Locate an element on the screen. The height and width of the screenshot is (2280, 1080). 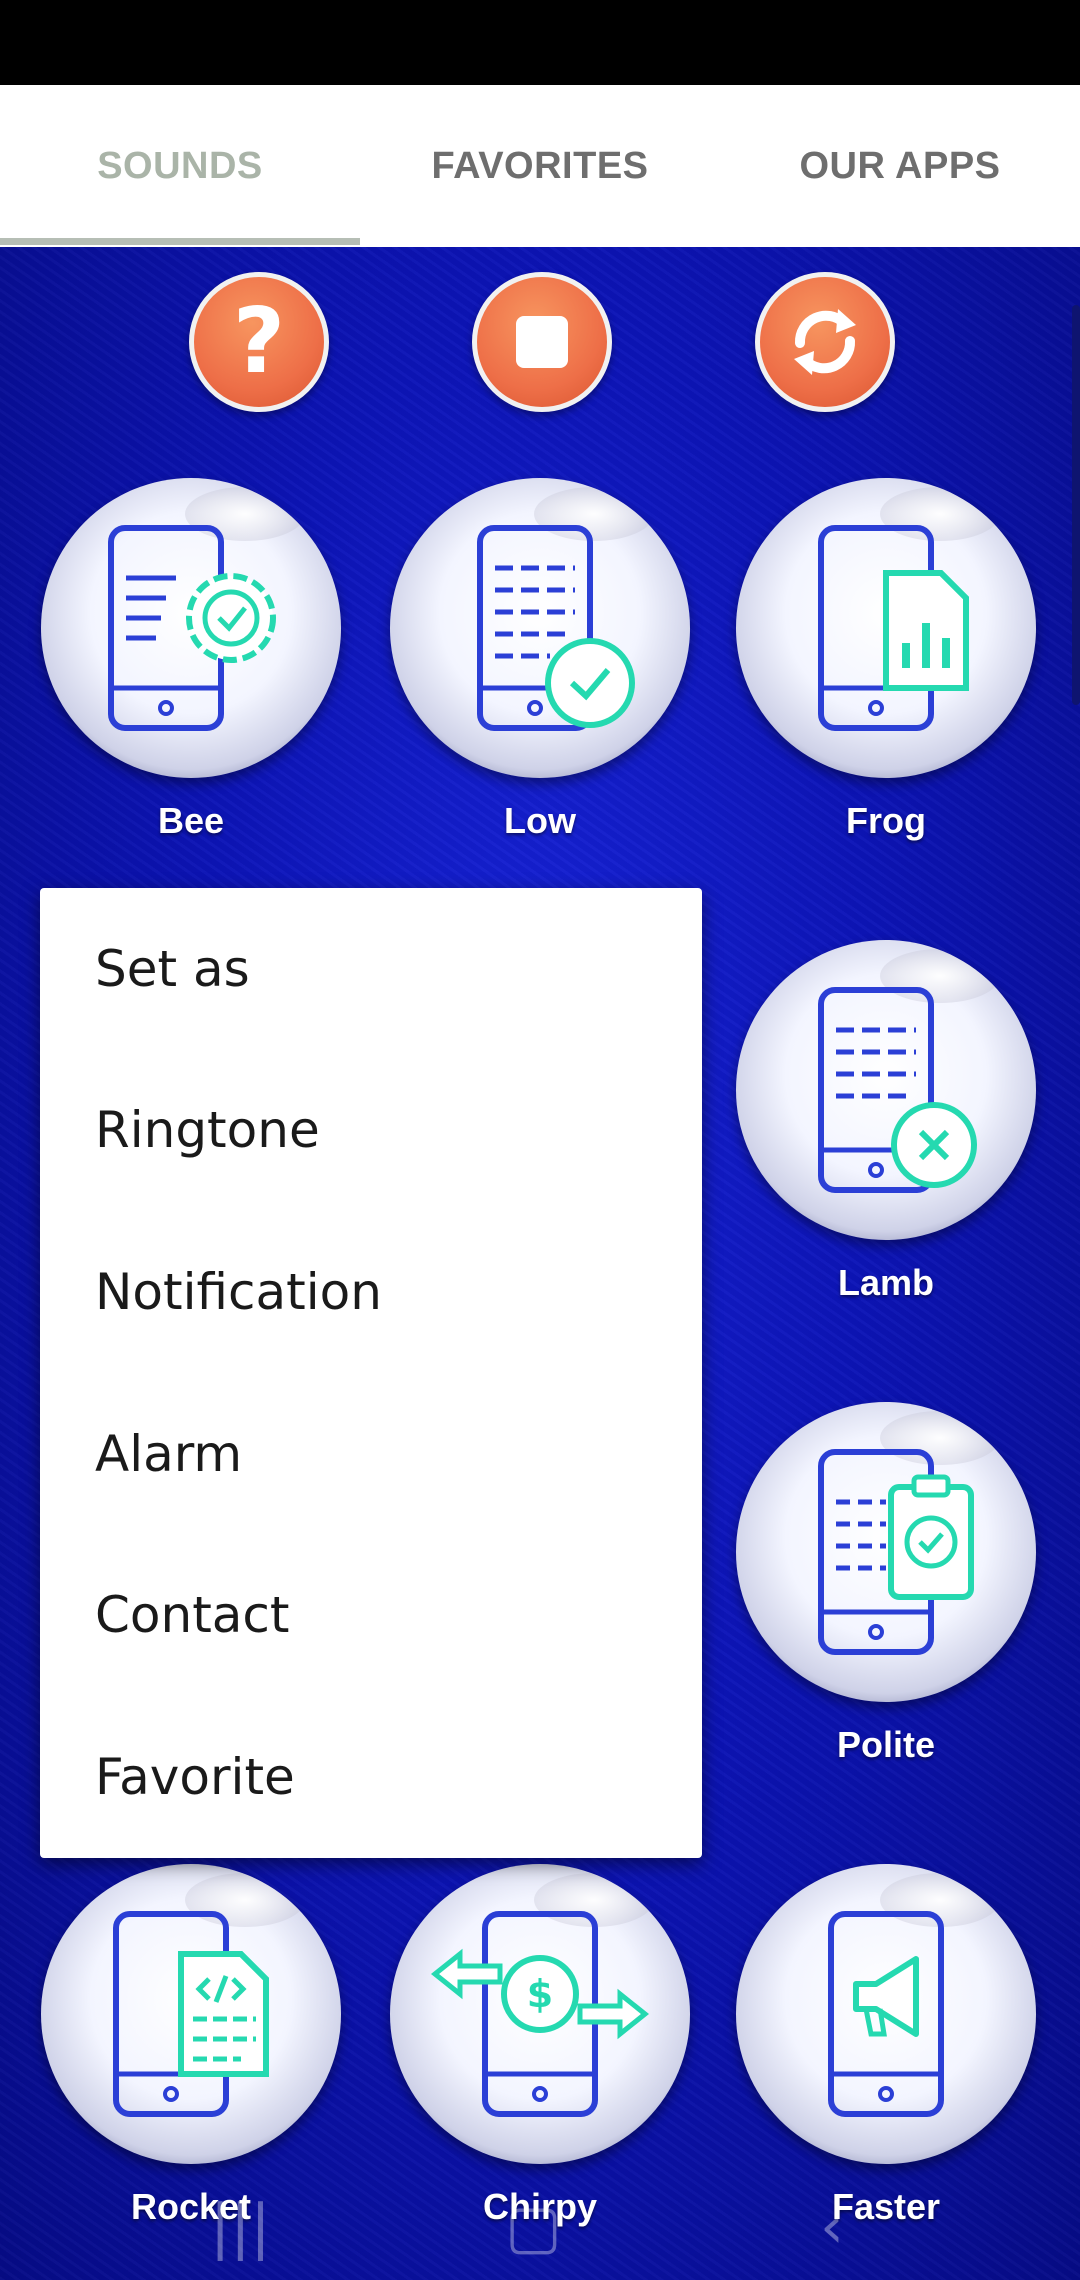
system-nav-bar: ||| ▢ ‹ is located at coordinates (540, 2220).